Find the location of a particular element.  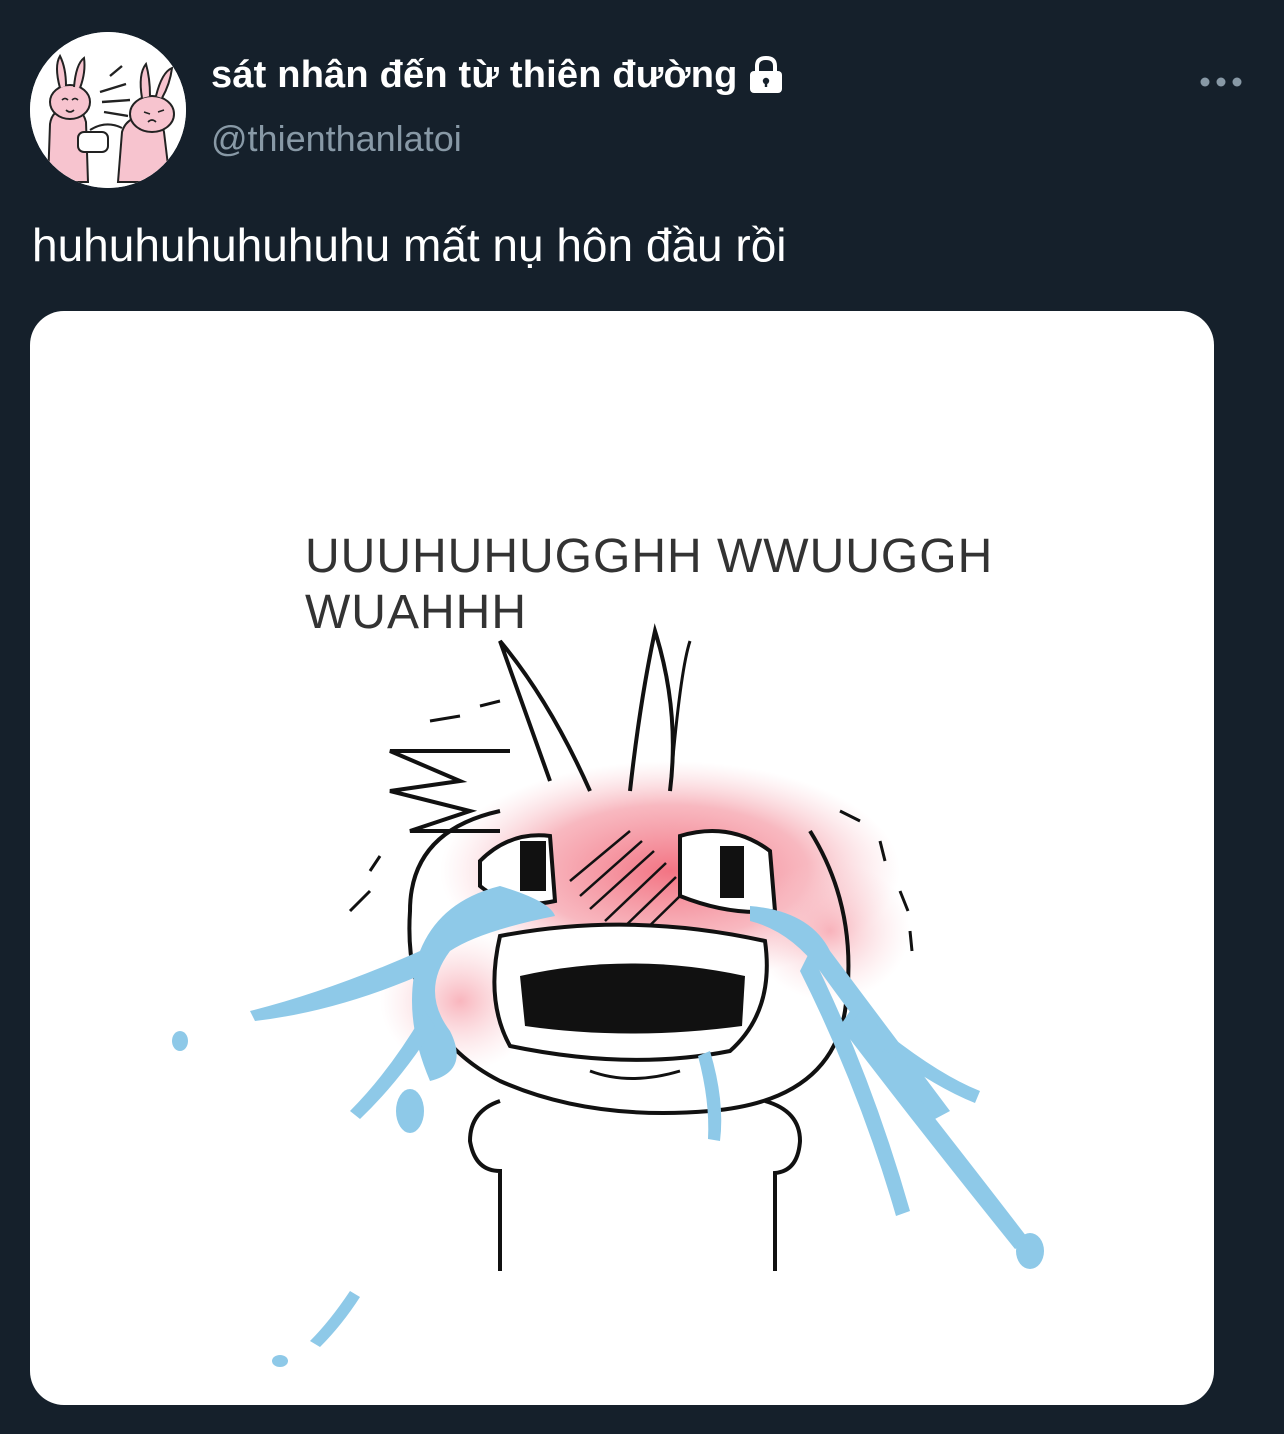

meme-caption-line1: UUUHUHUGGHH WWUUGGH is located at coordinates (649, 556).